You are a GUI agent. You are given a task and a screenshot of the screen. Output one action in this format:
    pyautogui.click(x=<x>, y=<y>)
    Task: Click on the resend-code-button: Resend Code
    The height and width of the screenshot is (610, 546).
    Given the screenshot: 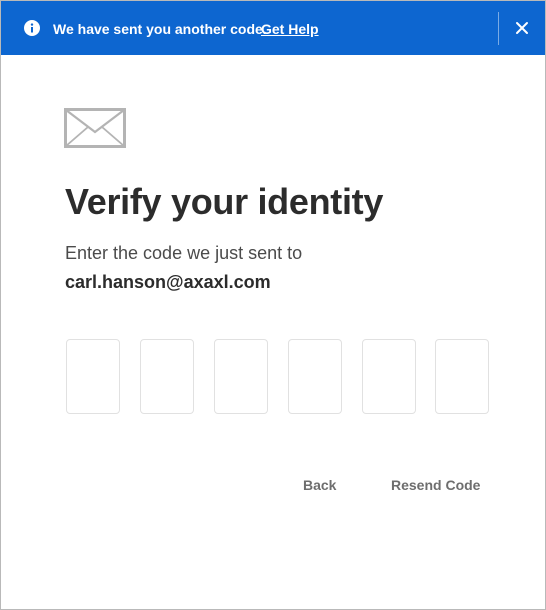 What is the action you would take?
    pyautogui.click(x=435, y=485)
    